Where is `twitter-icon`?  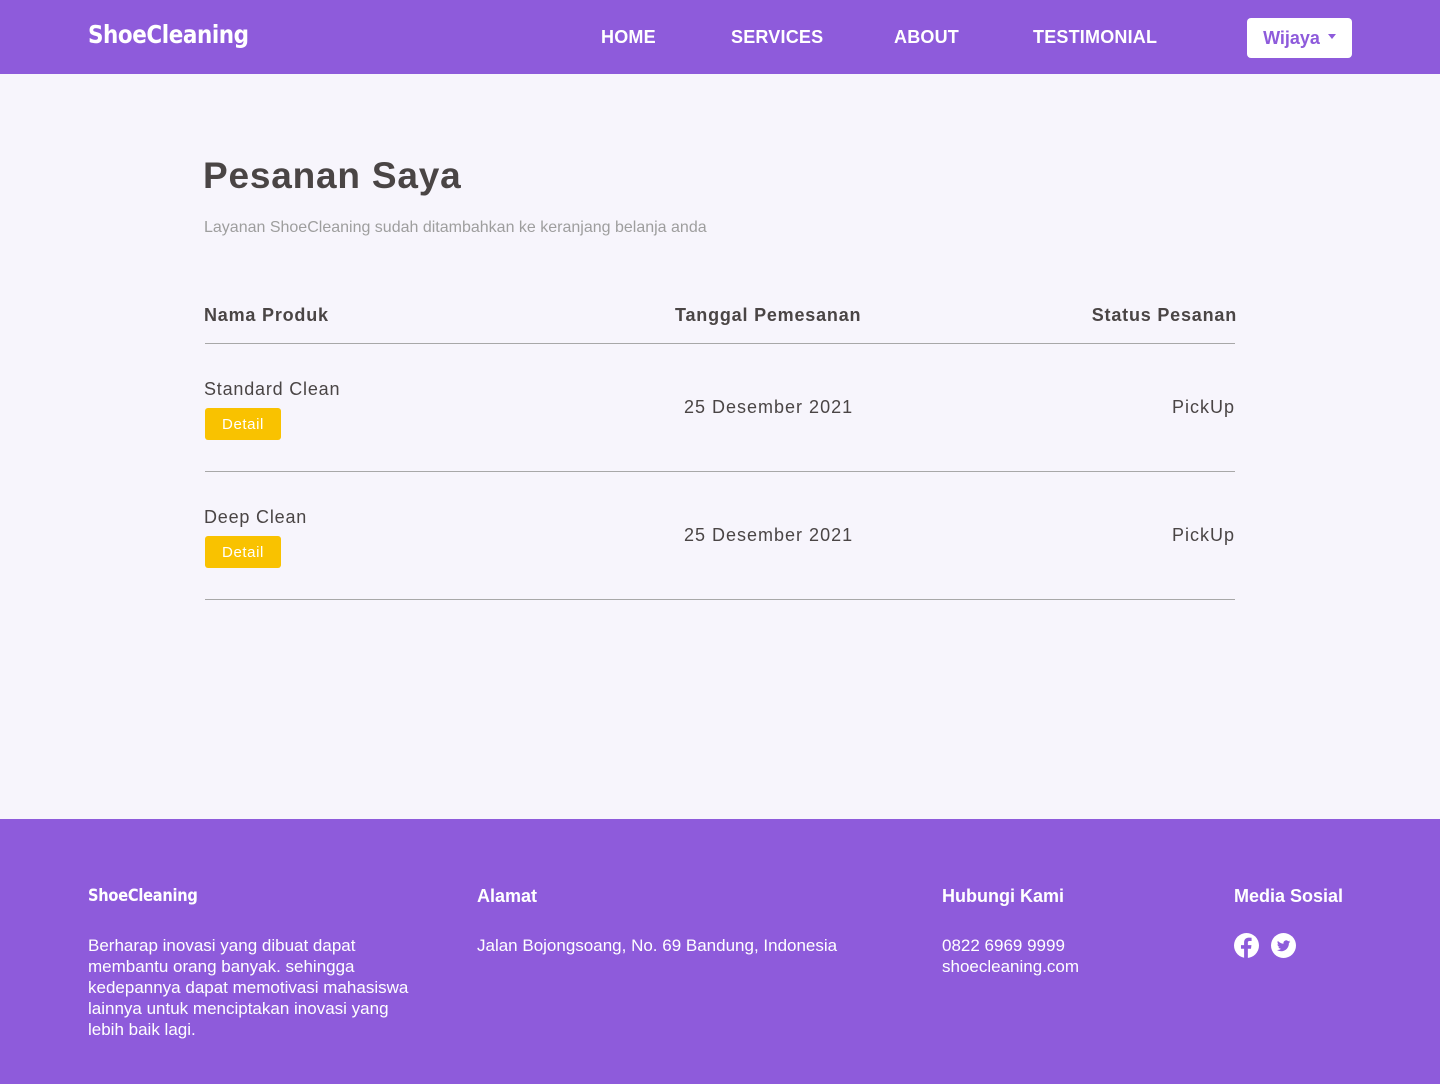 twitter-icon is located at coordinates (1283, 945).